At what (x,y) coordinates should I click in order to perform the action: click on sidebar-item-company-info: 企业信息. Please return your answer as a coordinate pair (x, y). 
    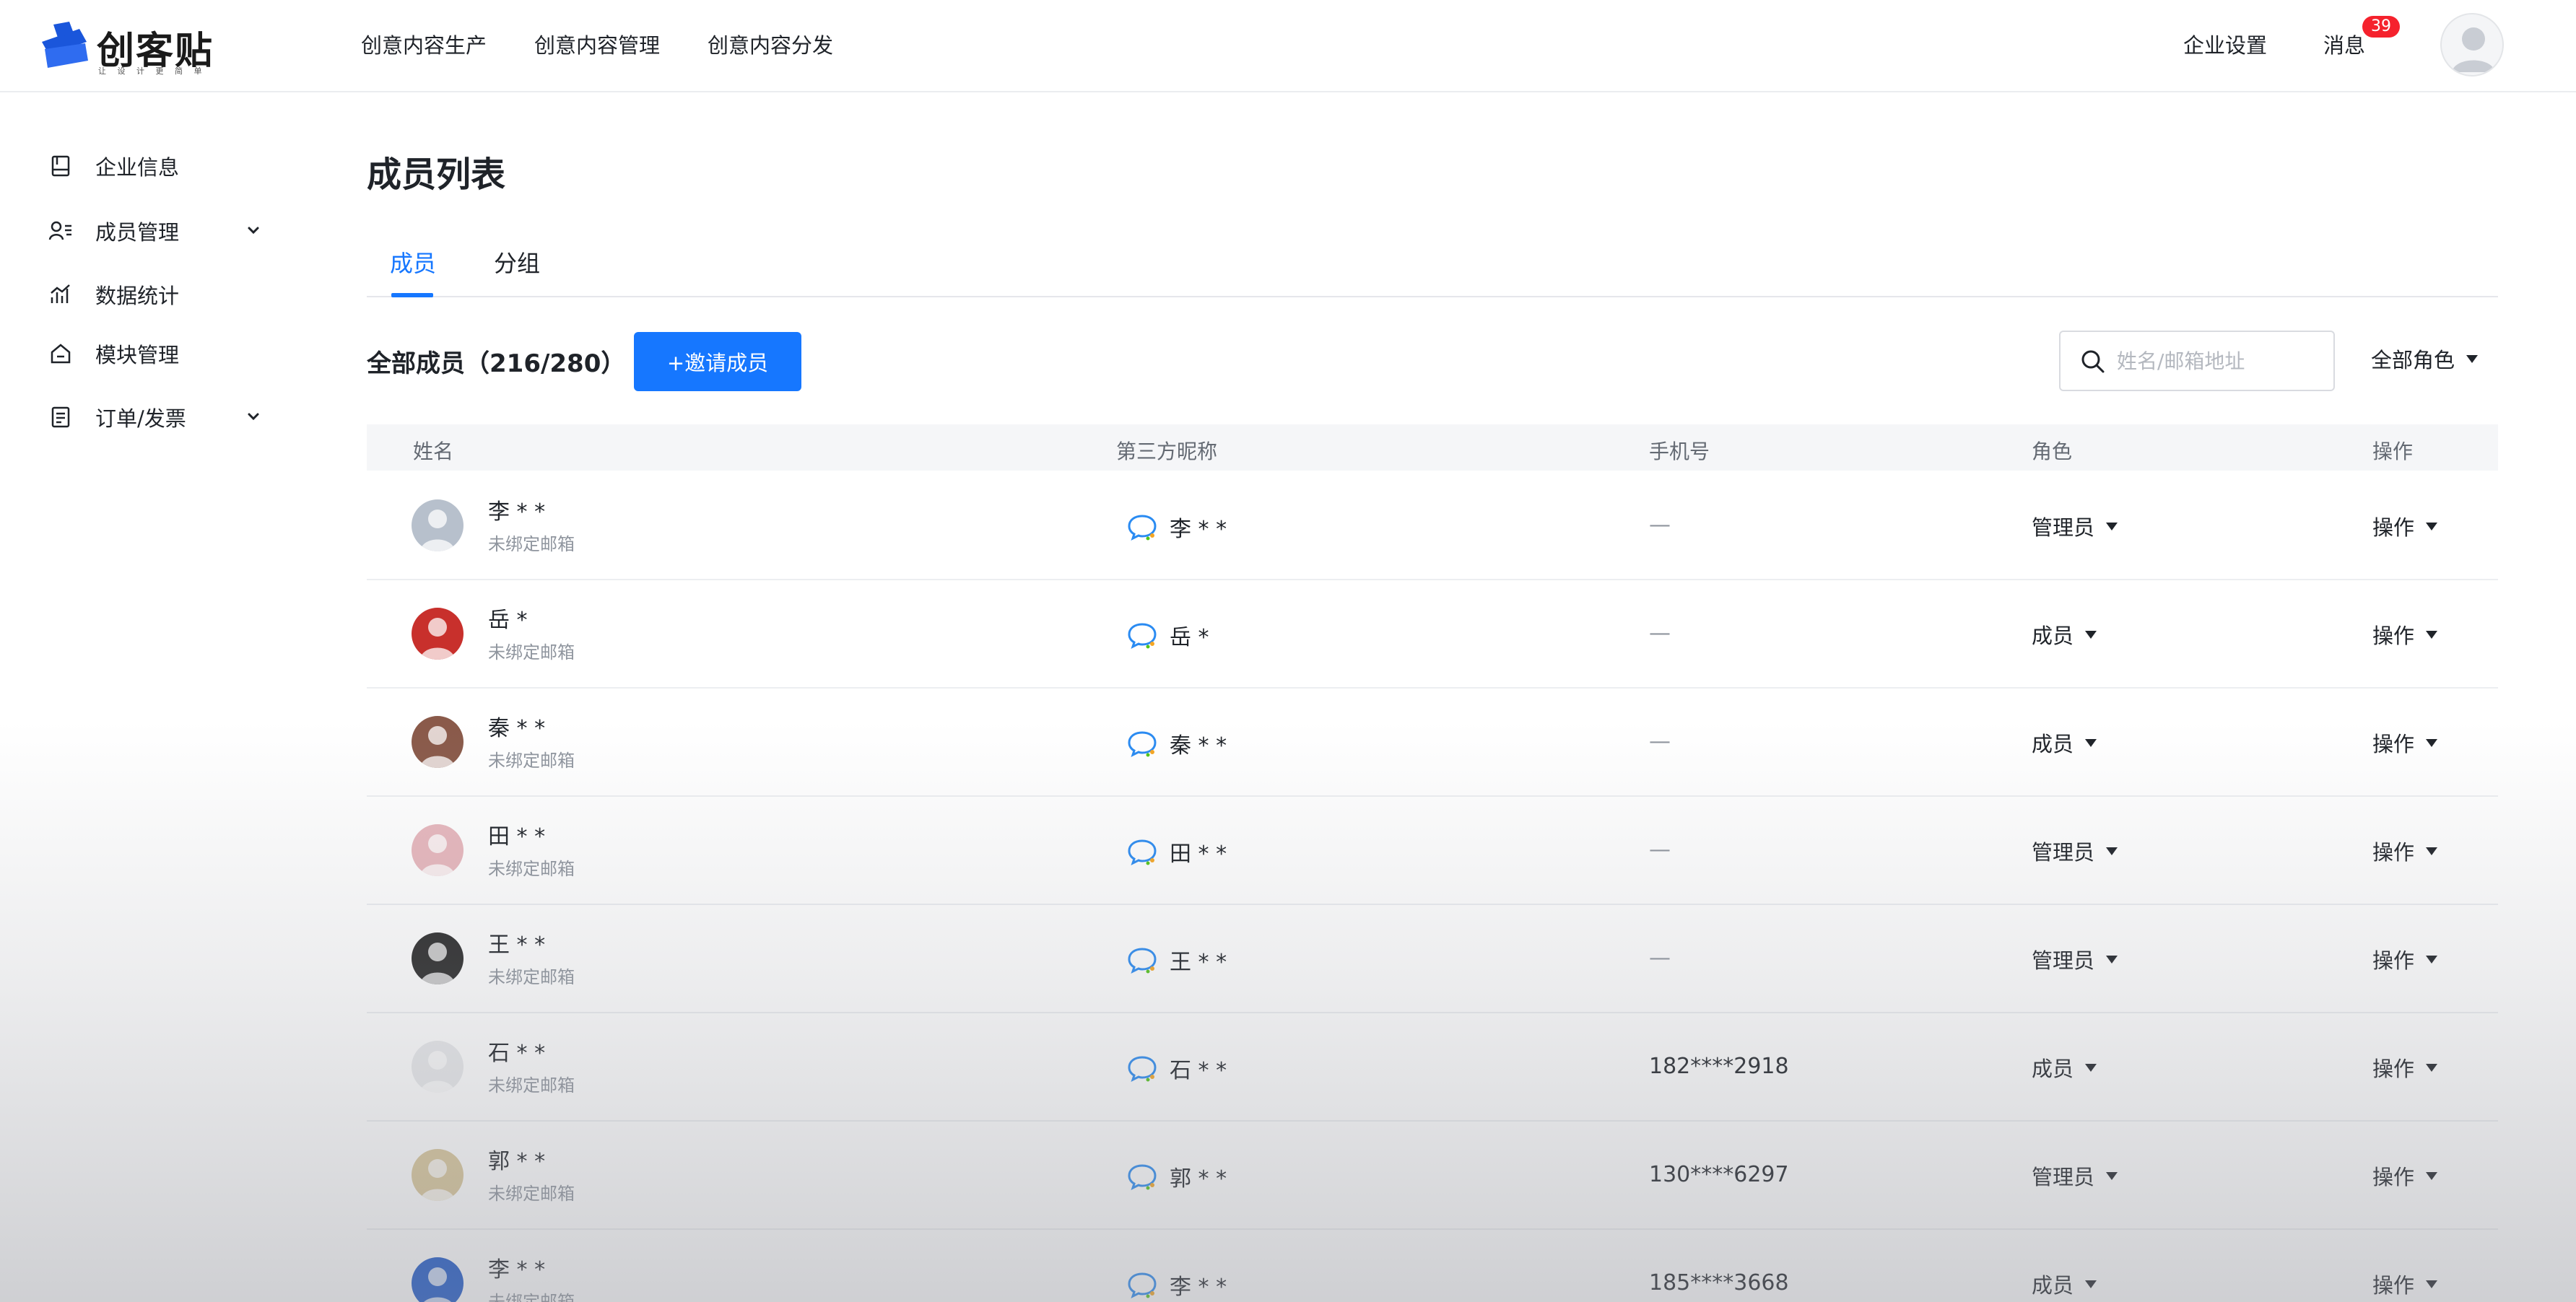
    Looking at the image, I should click on (163, 166).